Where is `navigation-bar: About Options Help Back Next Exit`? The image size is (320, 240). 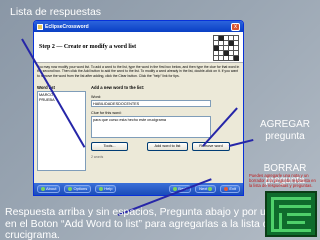
navigation-bar: About Options Help Back Next Exit is located at coordinates (138, 189).